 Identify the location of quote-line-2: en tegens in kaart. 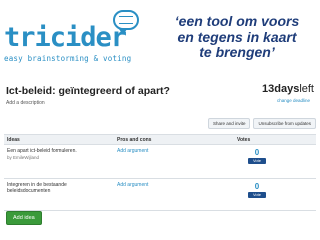
(237, 36).